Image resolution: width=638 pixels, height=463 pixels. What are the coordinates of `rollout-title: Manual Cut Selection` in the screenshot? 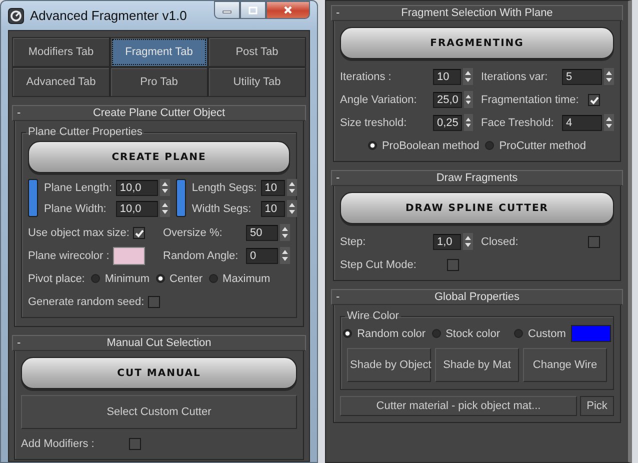 It's located at (159, 343).